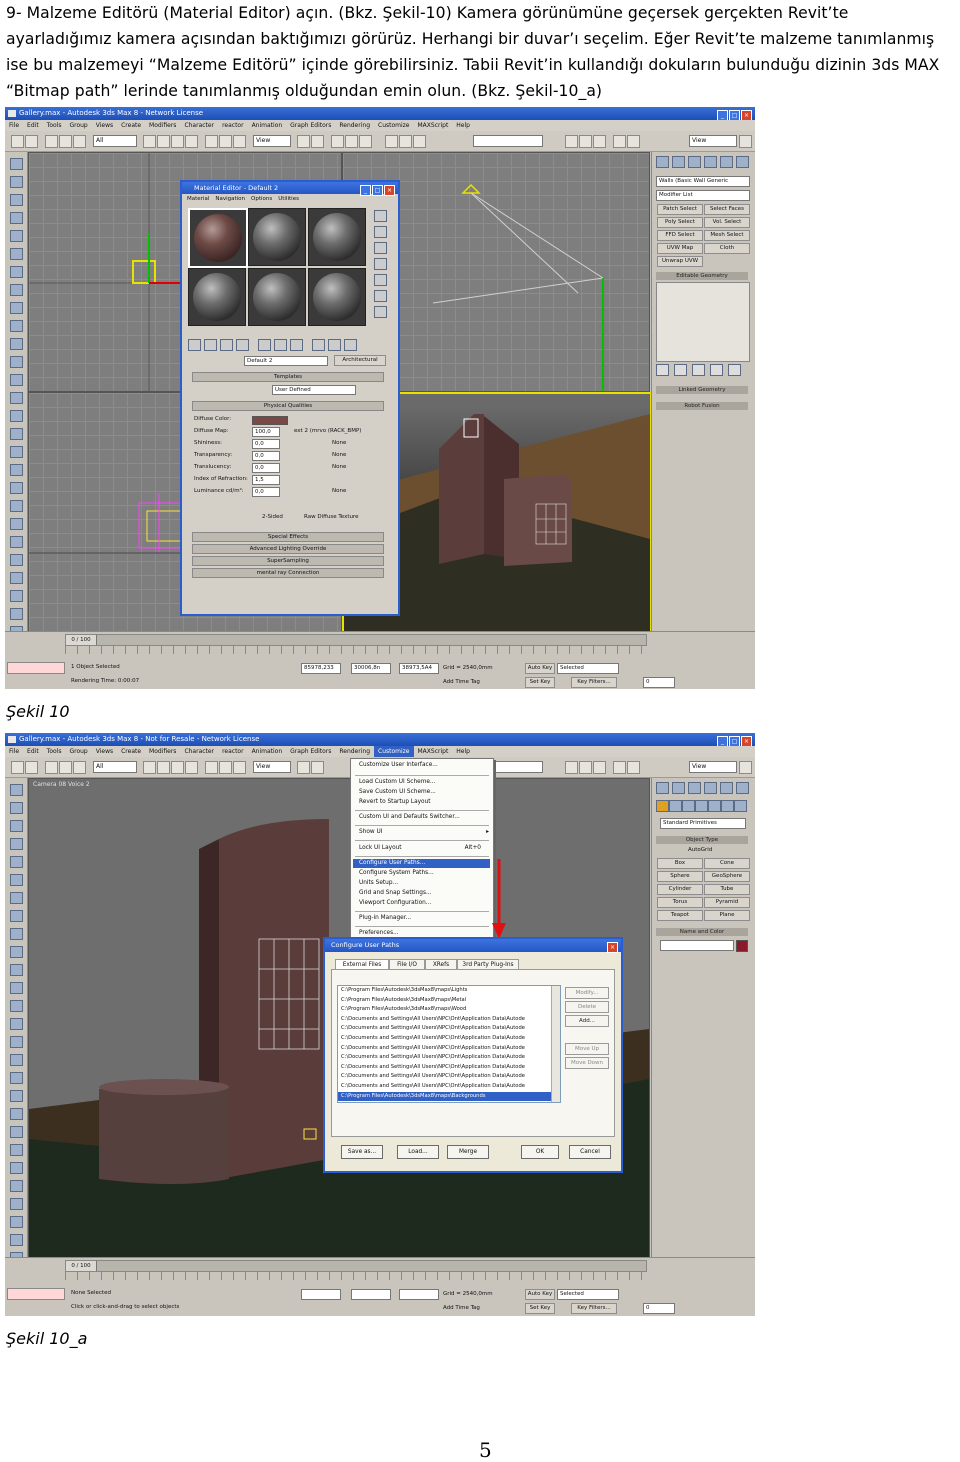  I want to click on go-to-parent-icon, so click(350, 345).